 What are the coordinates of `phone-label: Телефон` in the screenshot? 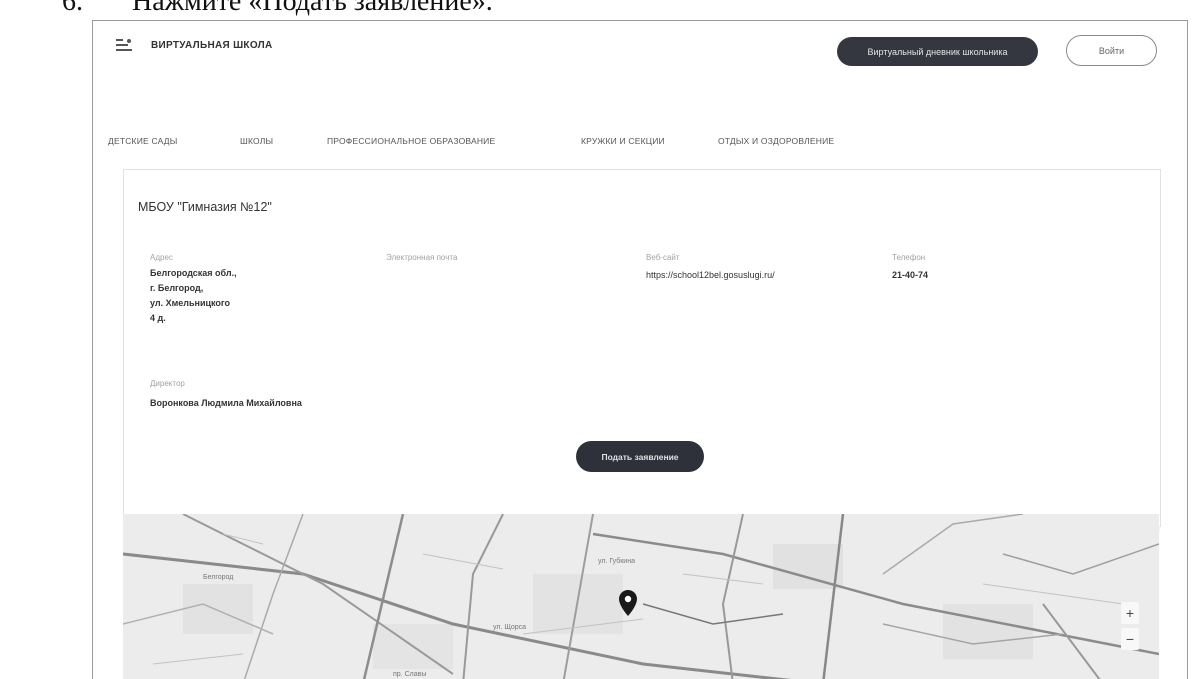 It's located at (909, 257).